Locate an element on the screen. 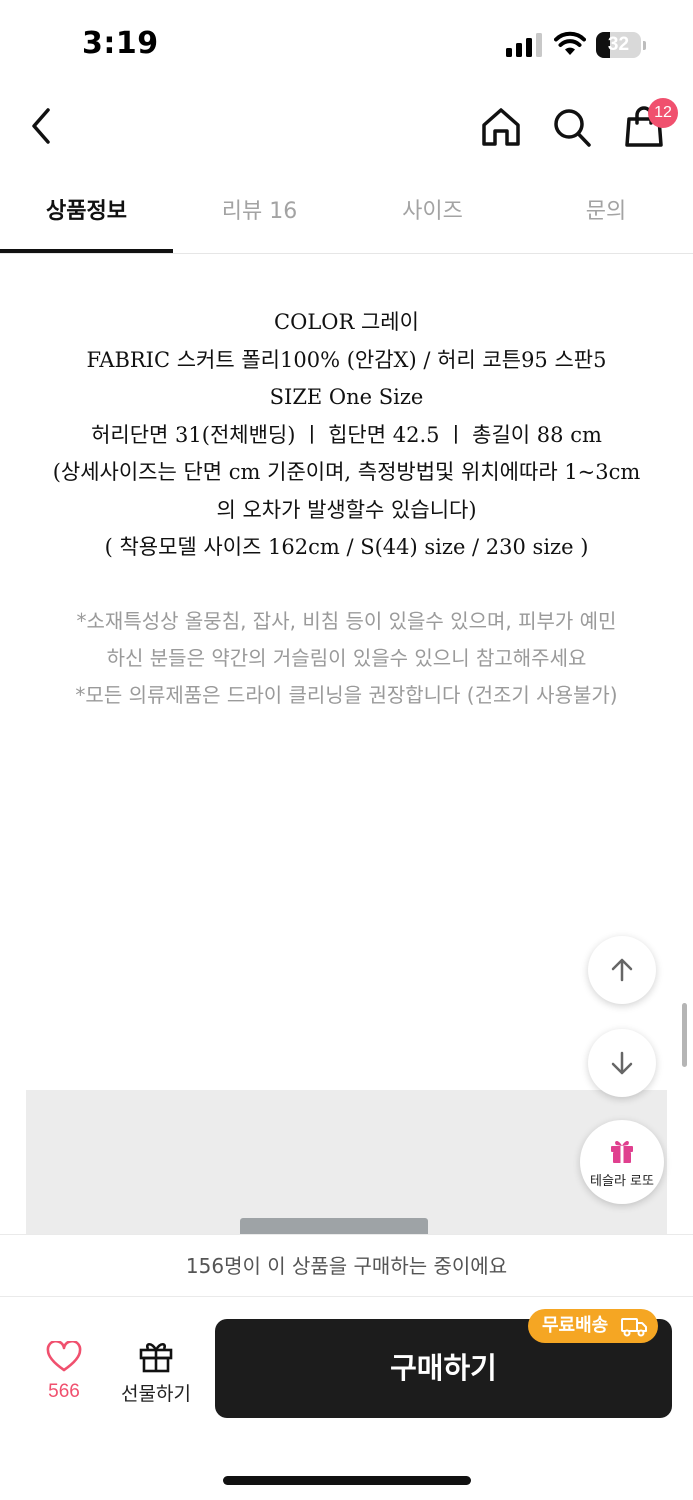 This screenshot has height=1500, width=693. care-note-2: 하신 분들은 약간의 거슬림이 있을수 있으니 참고해주세요 is located at coordinates (346, 658).